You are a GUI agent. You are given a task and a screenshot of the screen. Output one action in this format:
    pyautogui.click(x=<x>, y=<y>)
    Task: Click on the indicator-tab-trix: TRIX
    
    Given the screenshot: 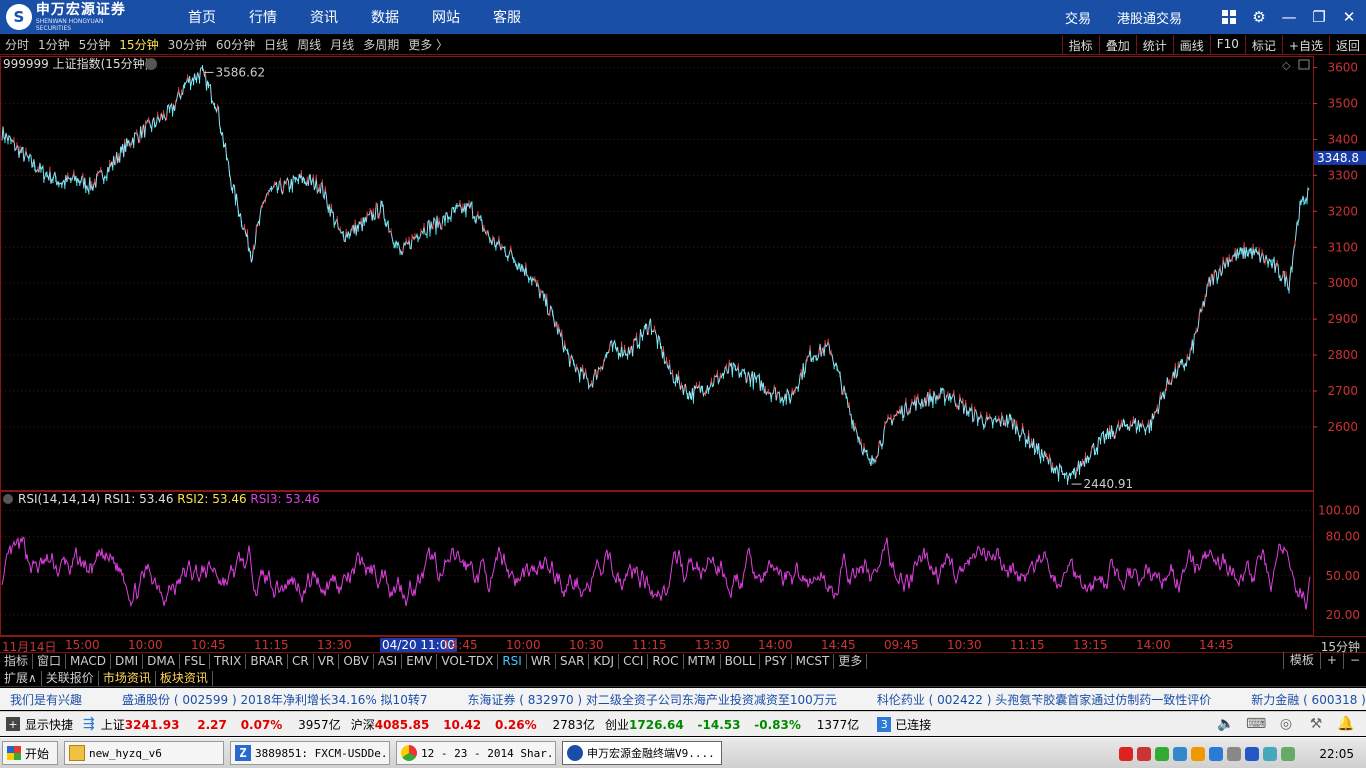 What is the action you would take?
    pyautogui.click(x=228, y=661)
    